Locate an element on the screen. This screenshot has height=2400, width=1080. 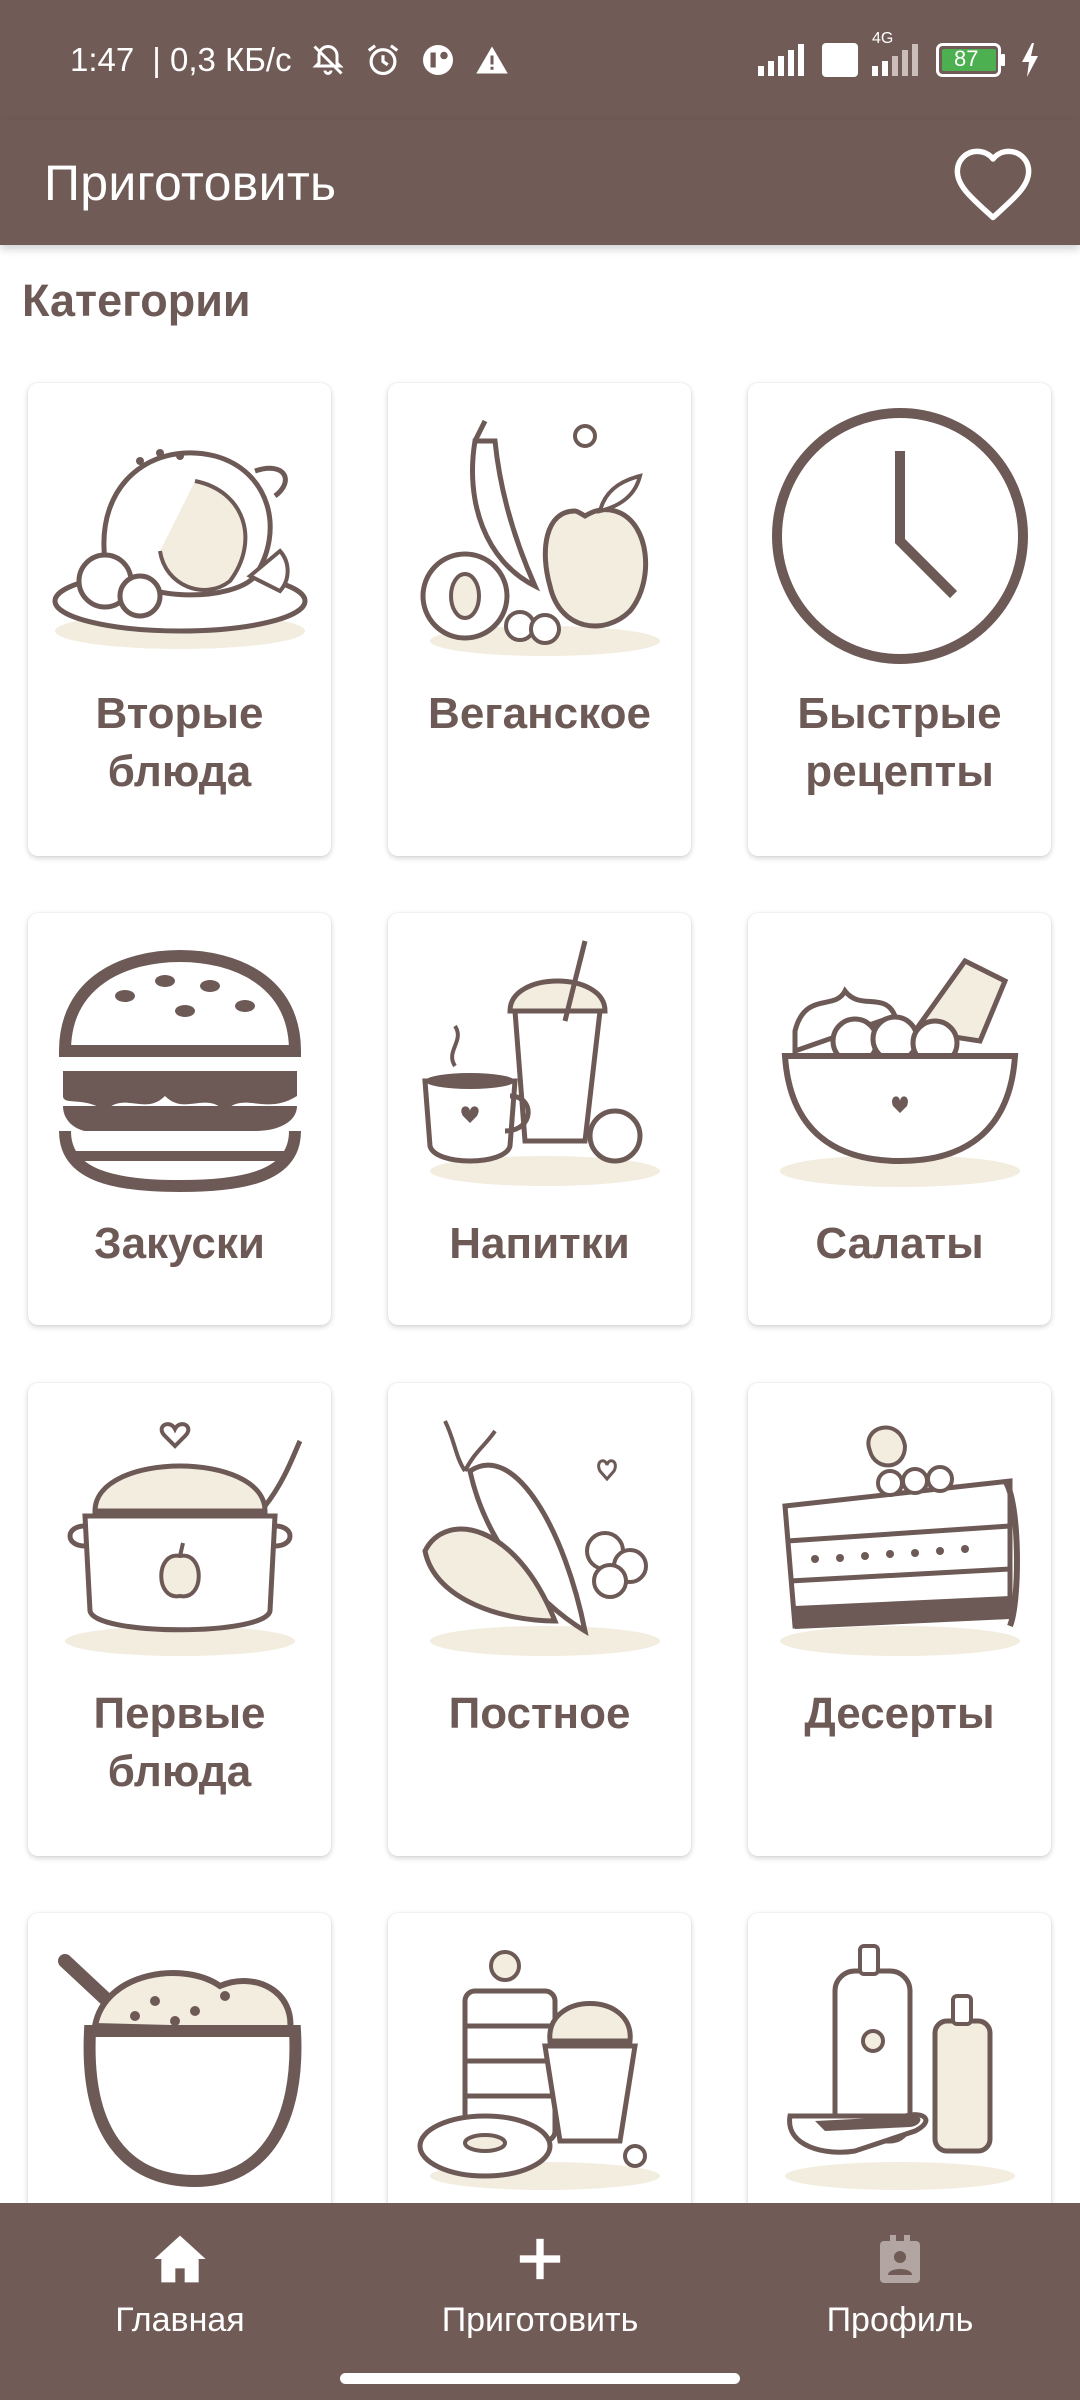
vegetables-illustration is located at coordinates (540, 1536).